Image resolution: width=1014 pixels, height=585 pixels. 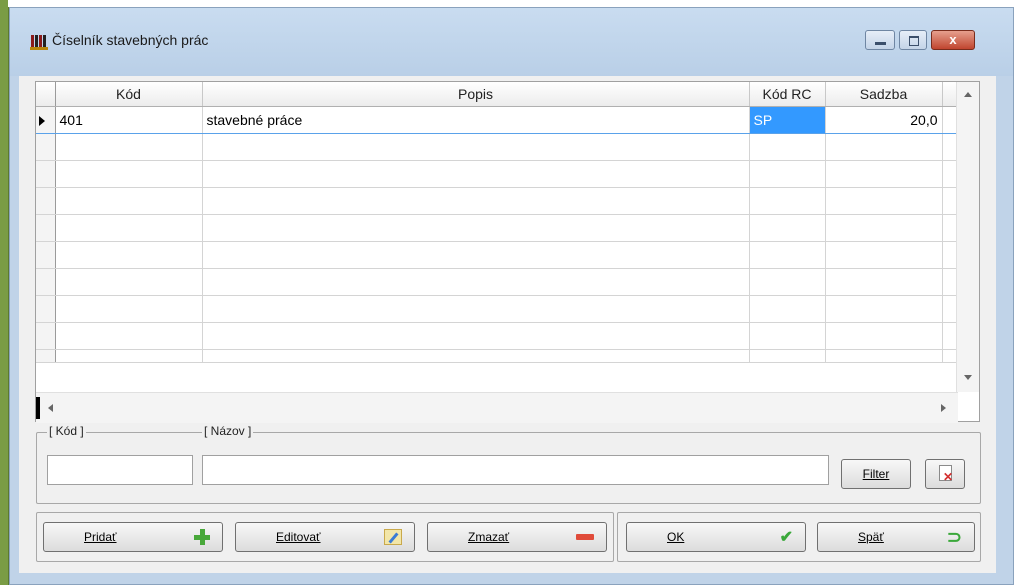 I want to click on filter-button: Filter, so click(x=876, y=474).